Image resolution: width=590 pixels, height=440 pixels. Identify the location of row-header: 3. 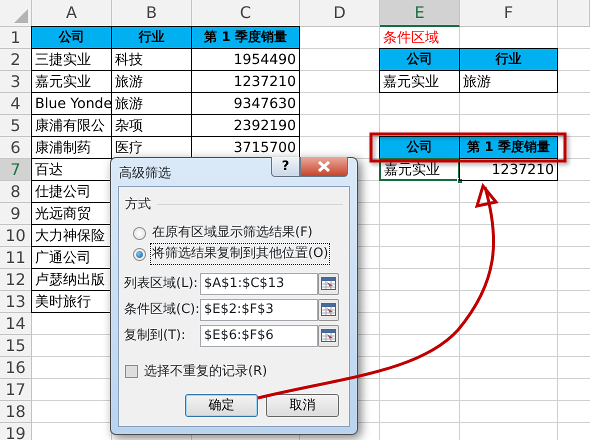
(16, 82).